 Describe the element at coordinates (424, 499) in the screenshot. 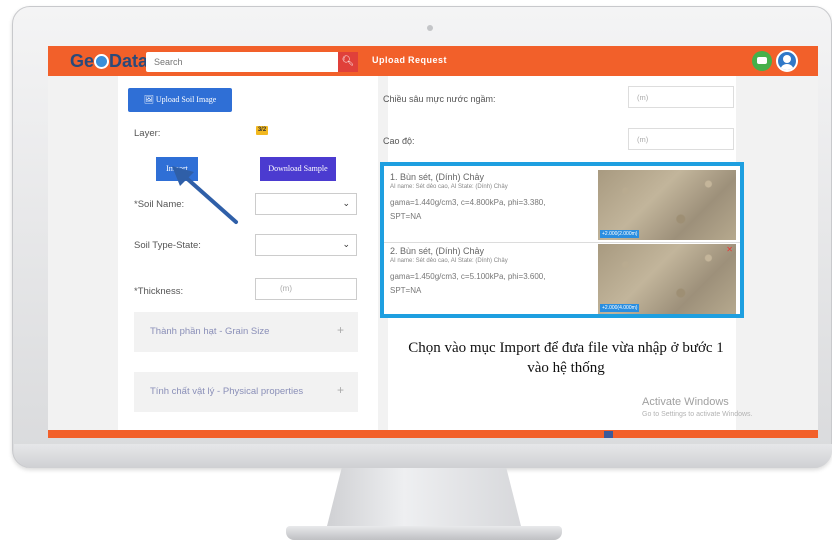

I see `monitor-stand-neck` at that location.